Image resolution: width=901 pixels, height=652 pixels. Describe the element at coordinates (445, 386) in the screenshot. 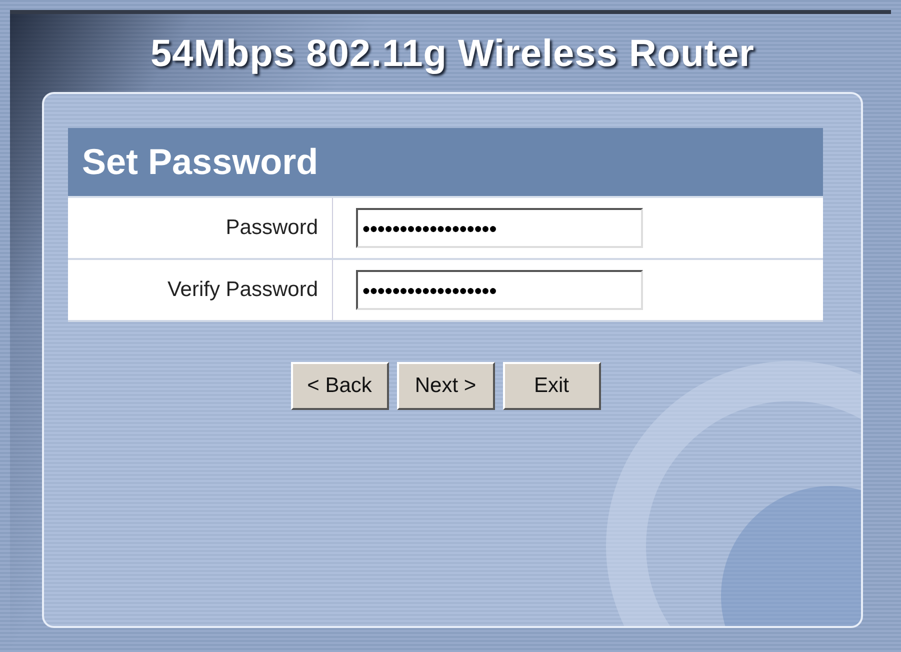

I see `wizard-button: Next >` at that location.